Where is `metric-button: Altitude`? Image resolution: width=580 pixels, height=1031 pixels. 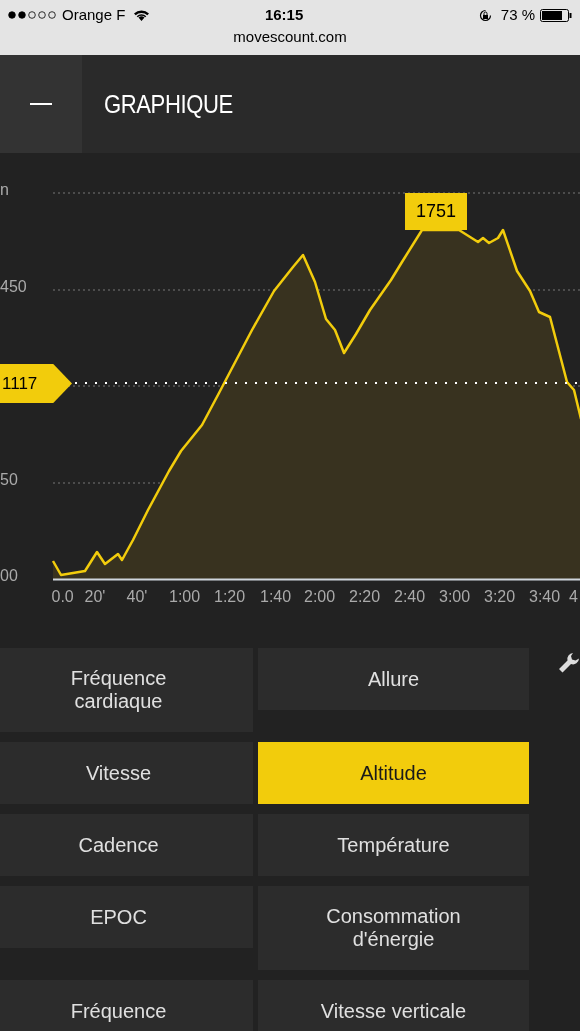
metric-button: Altitude is located at coordinates (393, 773).